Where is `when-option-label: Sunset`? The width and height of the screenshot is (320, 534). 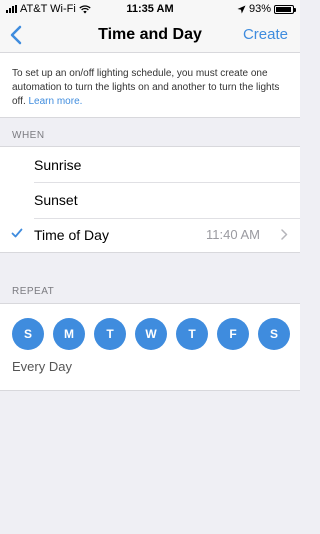
when-option-label: Sunset is located at coordinates (56, 199).